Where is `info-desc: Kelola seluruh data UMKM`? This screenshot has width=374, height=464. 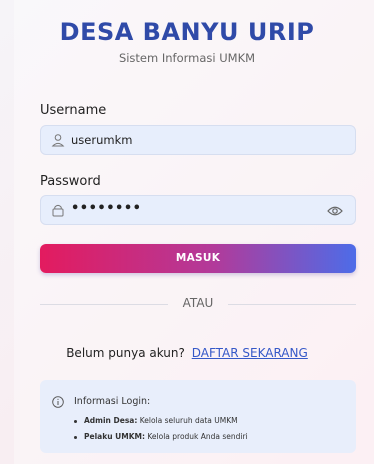 info-desc: Kelola seluruh data UMKM is located at coordinates (188, 420).